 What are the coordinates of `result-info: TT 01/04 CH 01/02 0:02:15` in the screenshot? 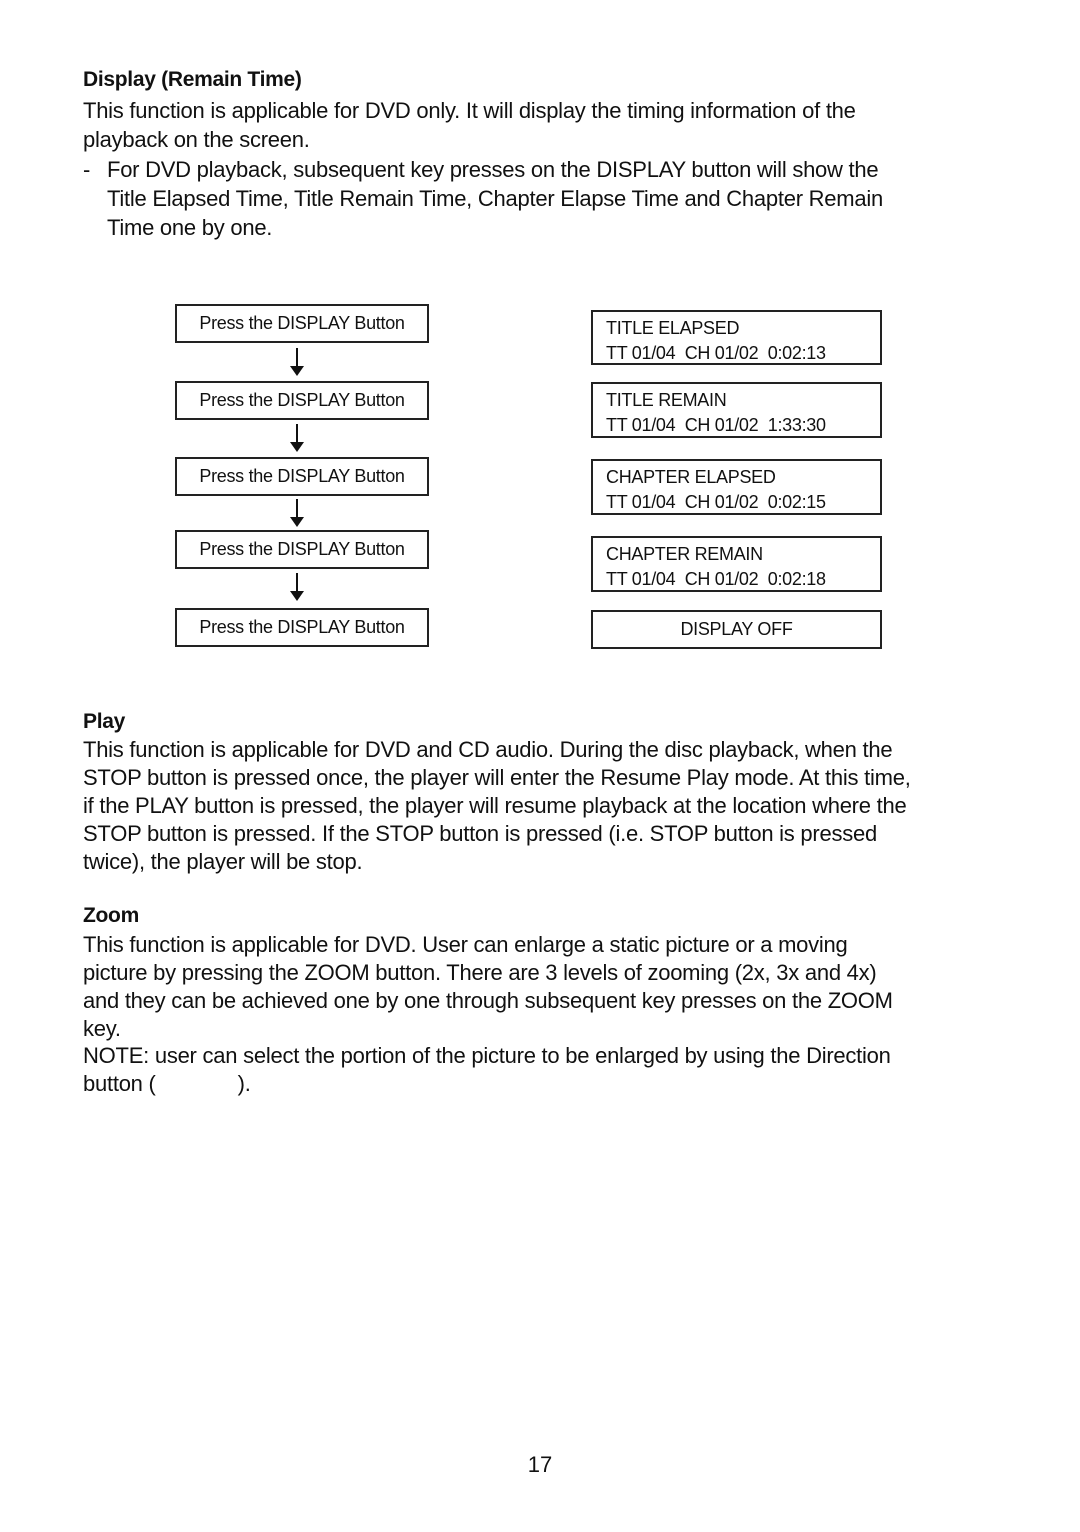 It's located at (716, 502).